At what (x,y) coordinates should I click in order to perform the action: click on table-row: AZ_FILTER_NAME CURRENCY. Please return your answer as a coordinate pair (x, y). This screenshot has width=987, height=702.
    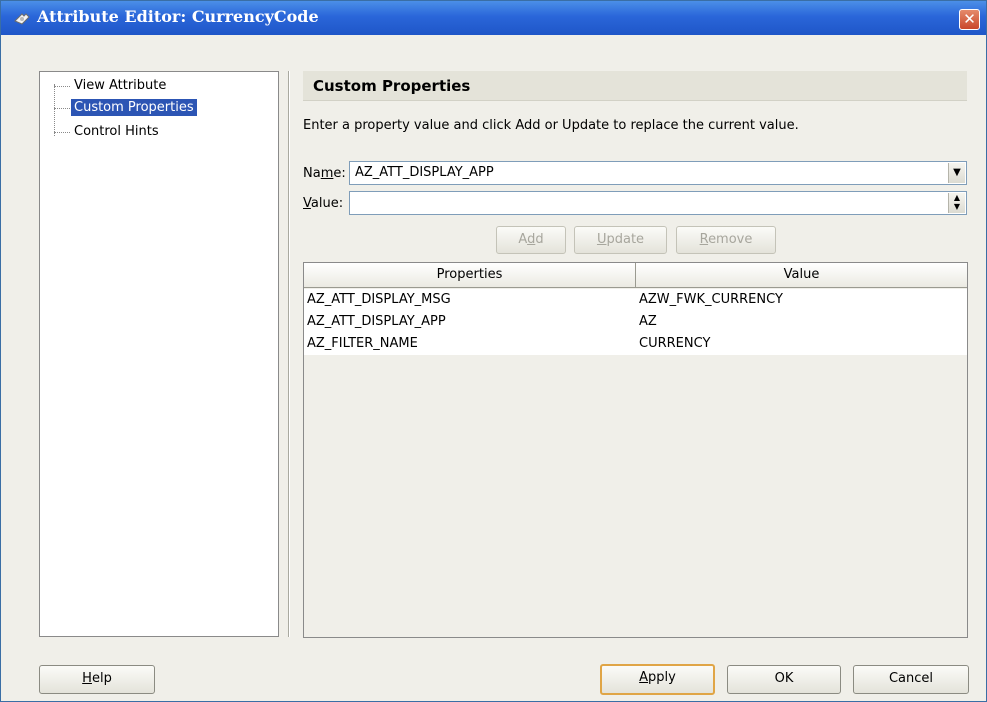
    Looking at the image, I should click on (635, 344).